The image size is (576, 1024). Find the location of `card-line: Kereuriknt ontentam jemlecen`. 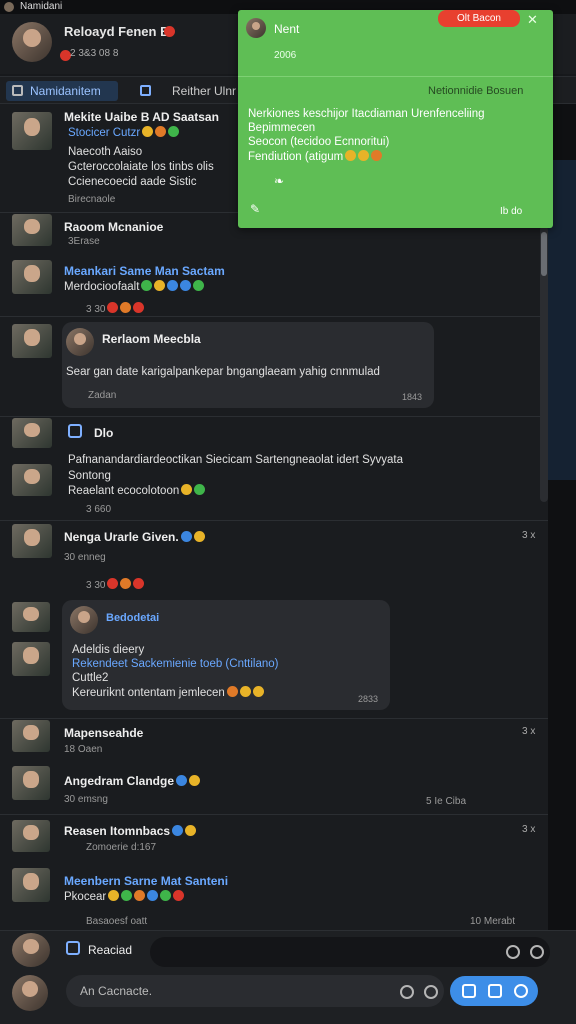

card-line: Kereuriknt ontentam jemlecen is located at coordinates (168, 692).